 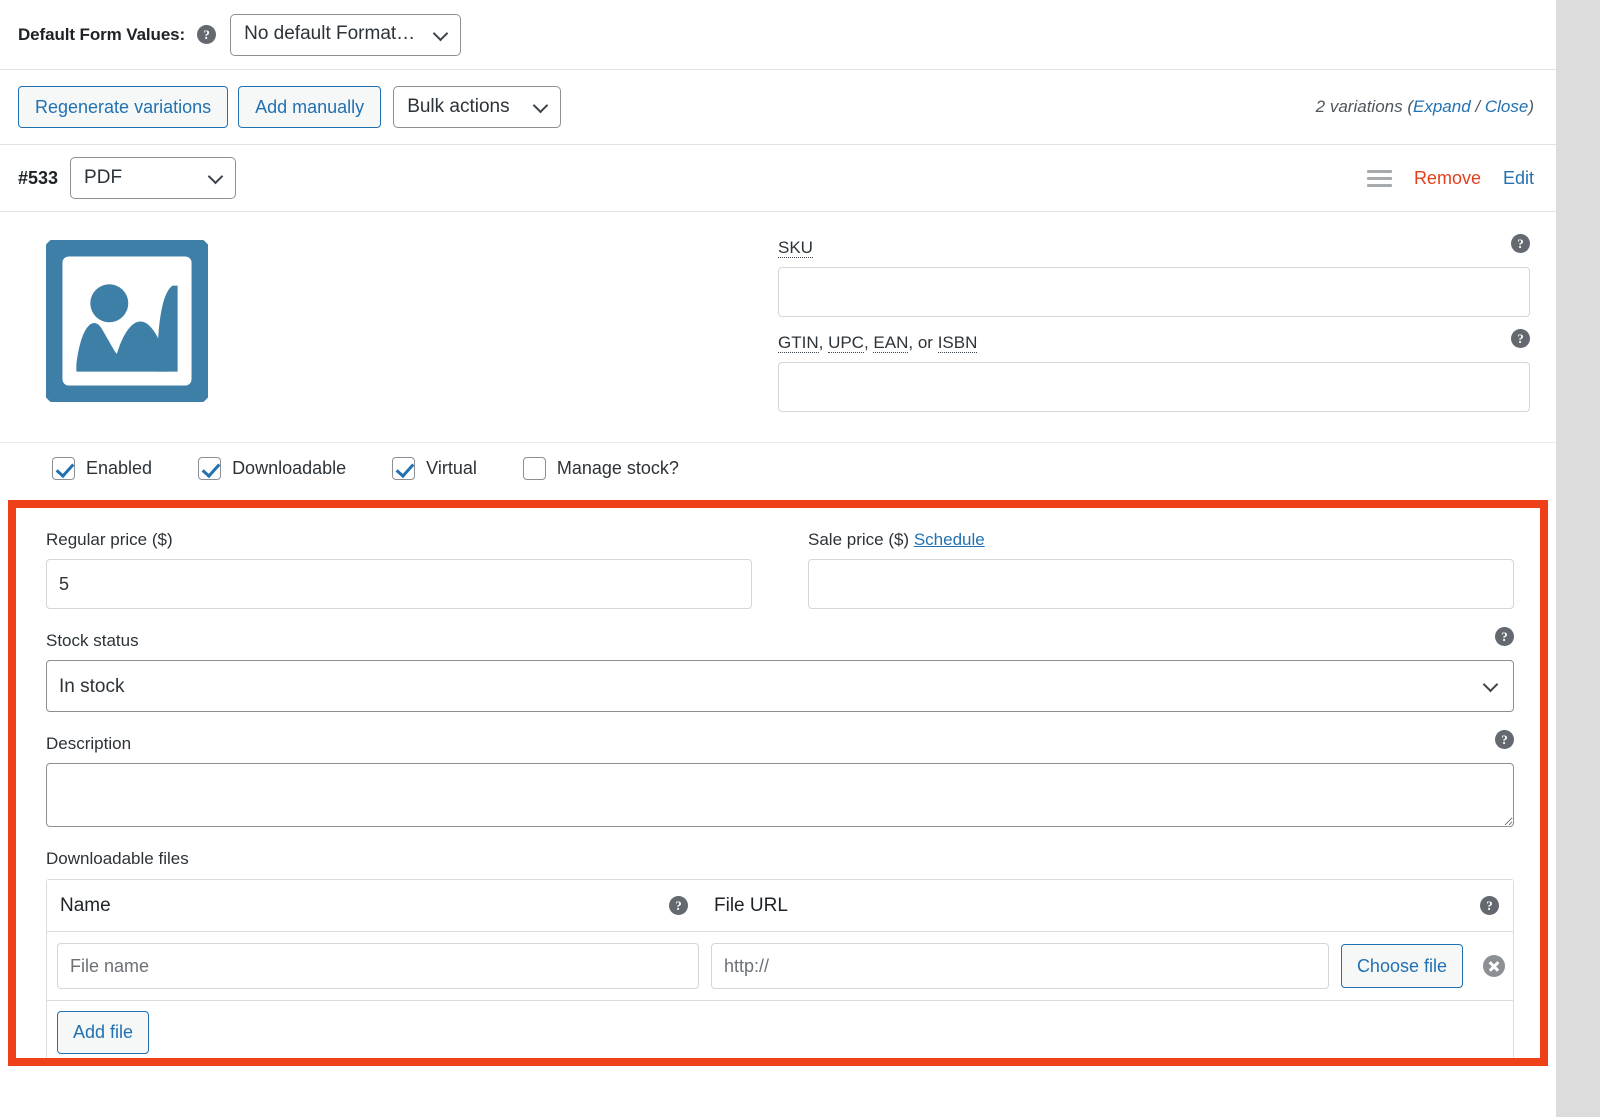 What do you see at coordinates (1506, 106) in the screenshot?
I see `close-link: Close` at bounding box center [1506, 106].